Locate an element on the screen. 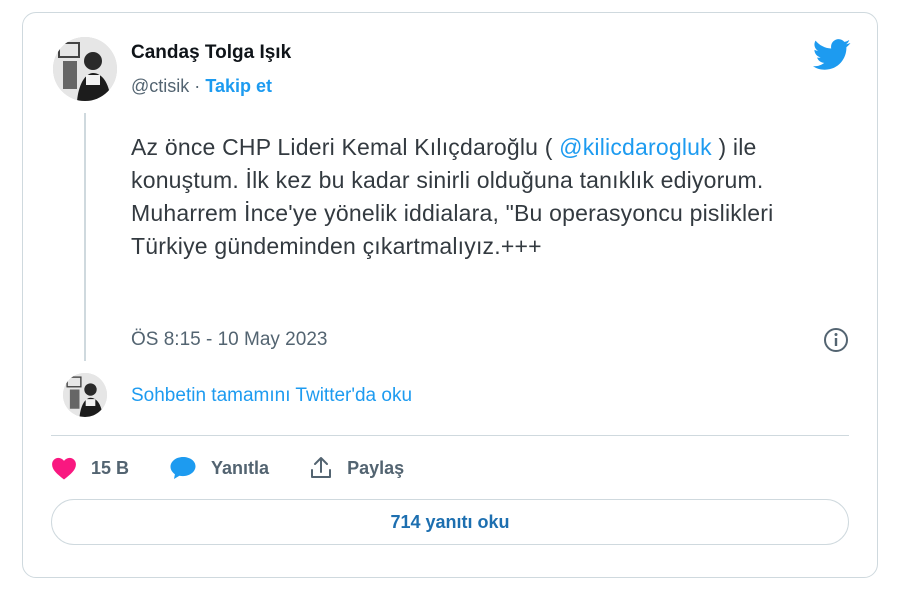 The width and height of the screenshot is (900, 594). twitter-bird-icon is located at coordinates (832, 55).